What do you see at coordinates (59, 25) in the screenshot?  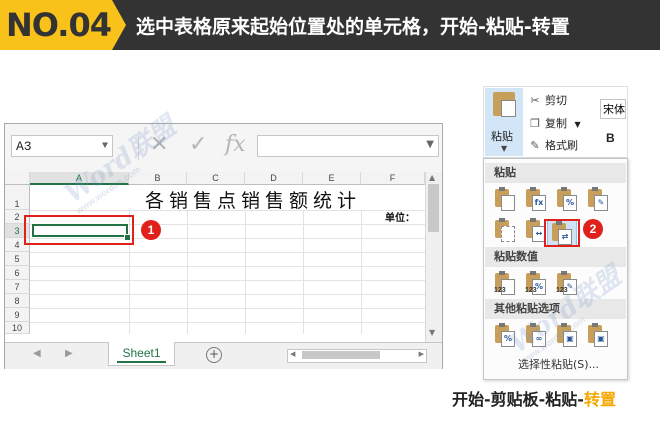 I see `step-badge-text: NO.04` at bounding box center [59, 25].